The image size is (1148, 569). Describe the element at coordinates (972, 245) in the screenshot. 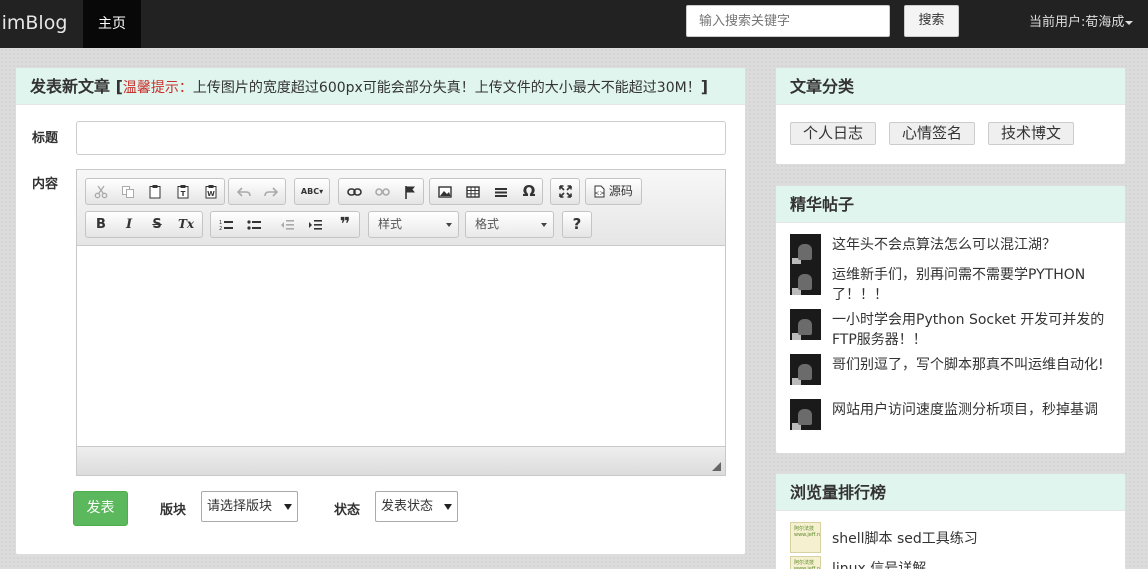

I see `post-title: 这年头不会点算法怎么可以混江湖？` at that location.